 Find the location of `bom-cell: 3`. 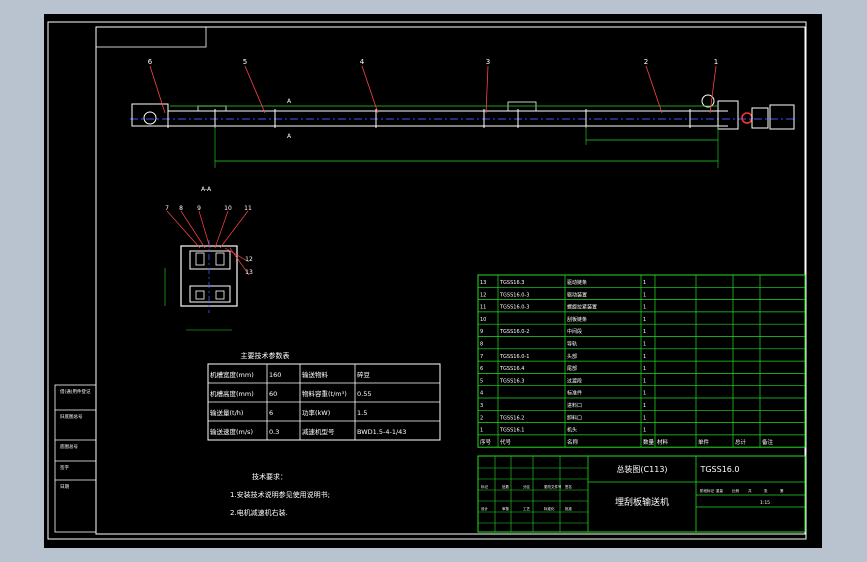

bom-cell: 3 is located at coordinates (481, 406).